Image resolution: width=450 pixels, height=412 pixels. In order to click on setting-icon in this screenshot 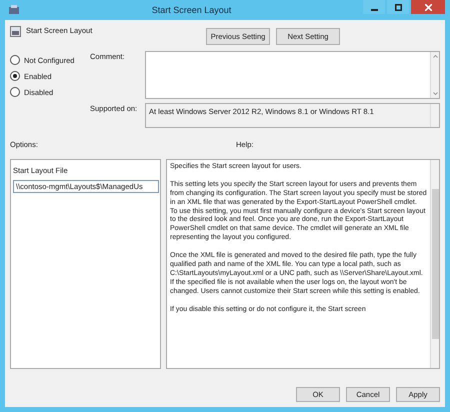, I will do `click(15, 31)`.